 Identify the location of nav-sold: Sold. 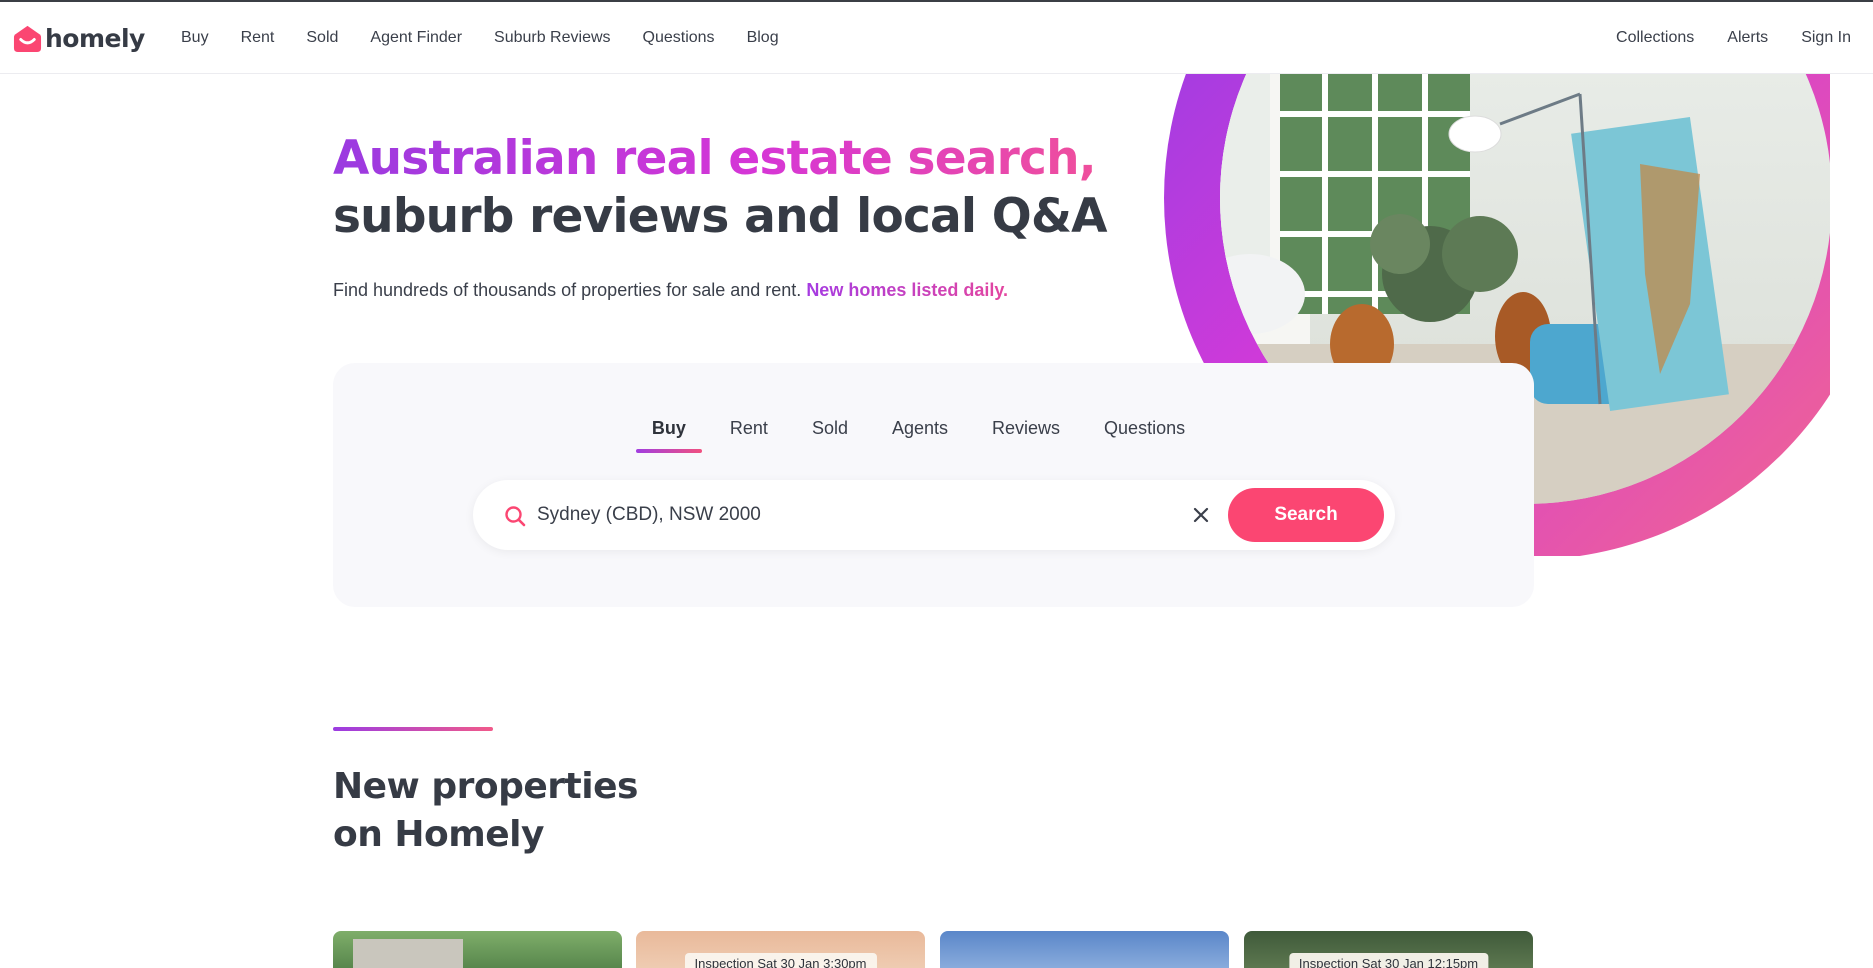
(322, 38).